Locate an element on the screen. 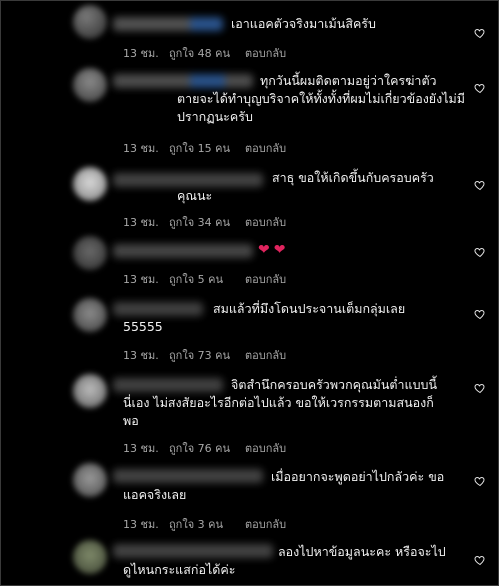 The width and height of the screenshot is (499, 586). comment-likes: ถูกใจ 3 คน is located at coordinates (207, 524).